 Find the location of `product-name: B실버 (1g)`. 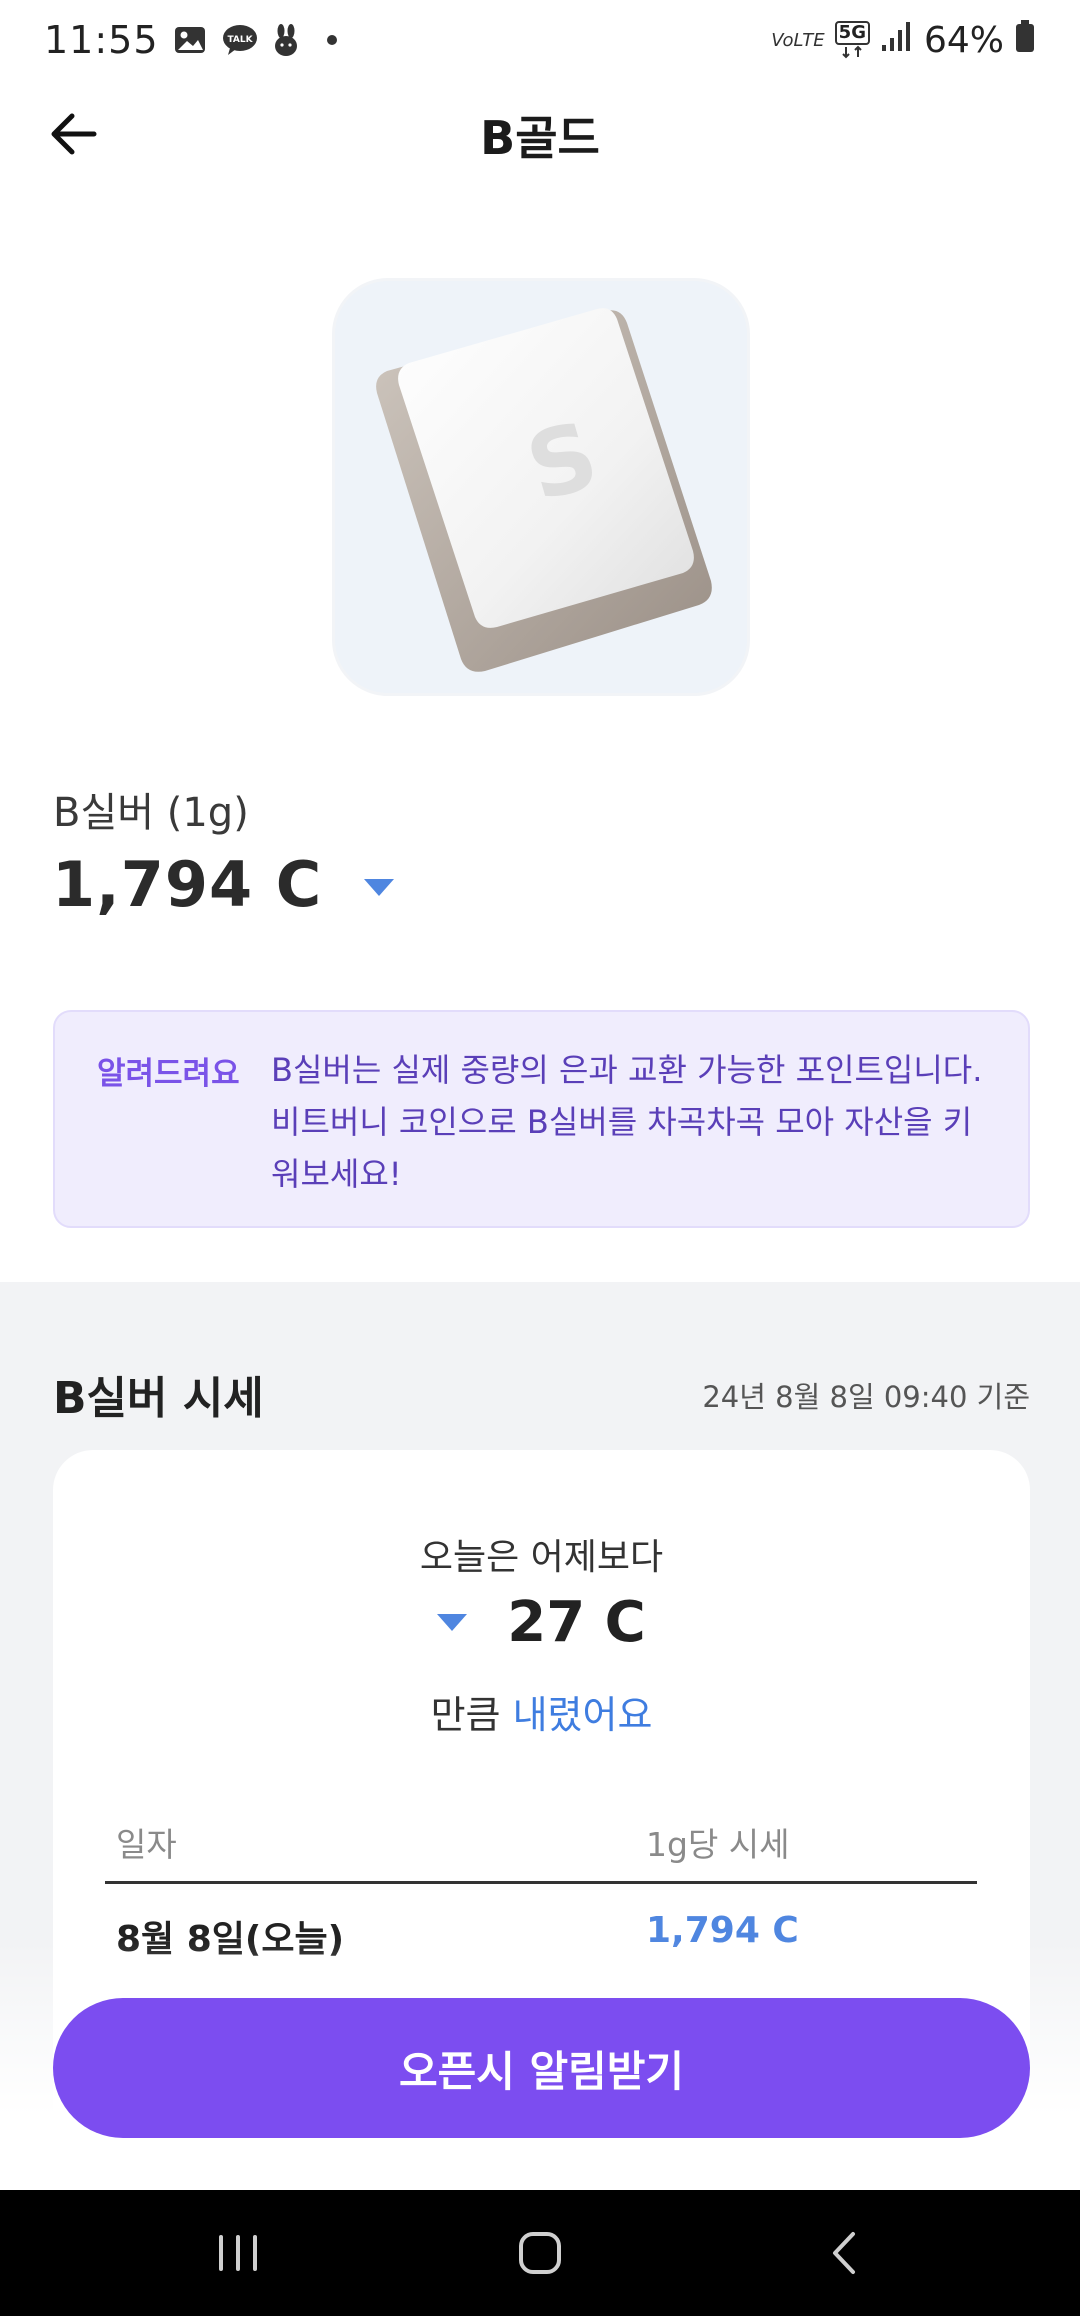

product-name: B실버 (1g) is located at coordinates (151, 813).